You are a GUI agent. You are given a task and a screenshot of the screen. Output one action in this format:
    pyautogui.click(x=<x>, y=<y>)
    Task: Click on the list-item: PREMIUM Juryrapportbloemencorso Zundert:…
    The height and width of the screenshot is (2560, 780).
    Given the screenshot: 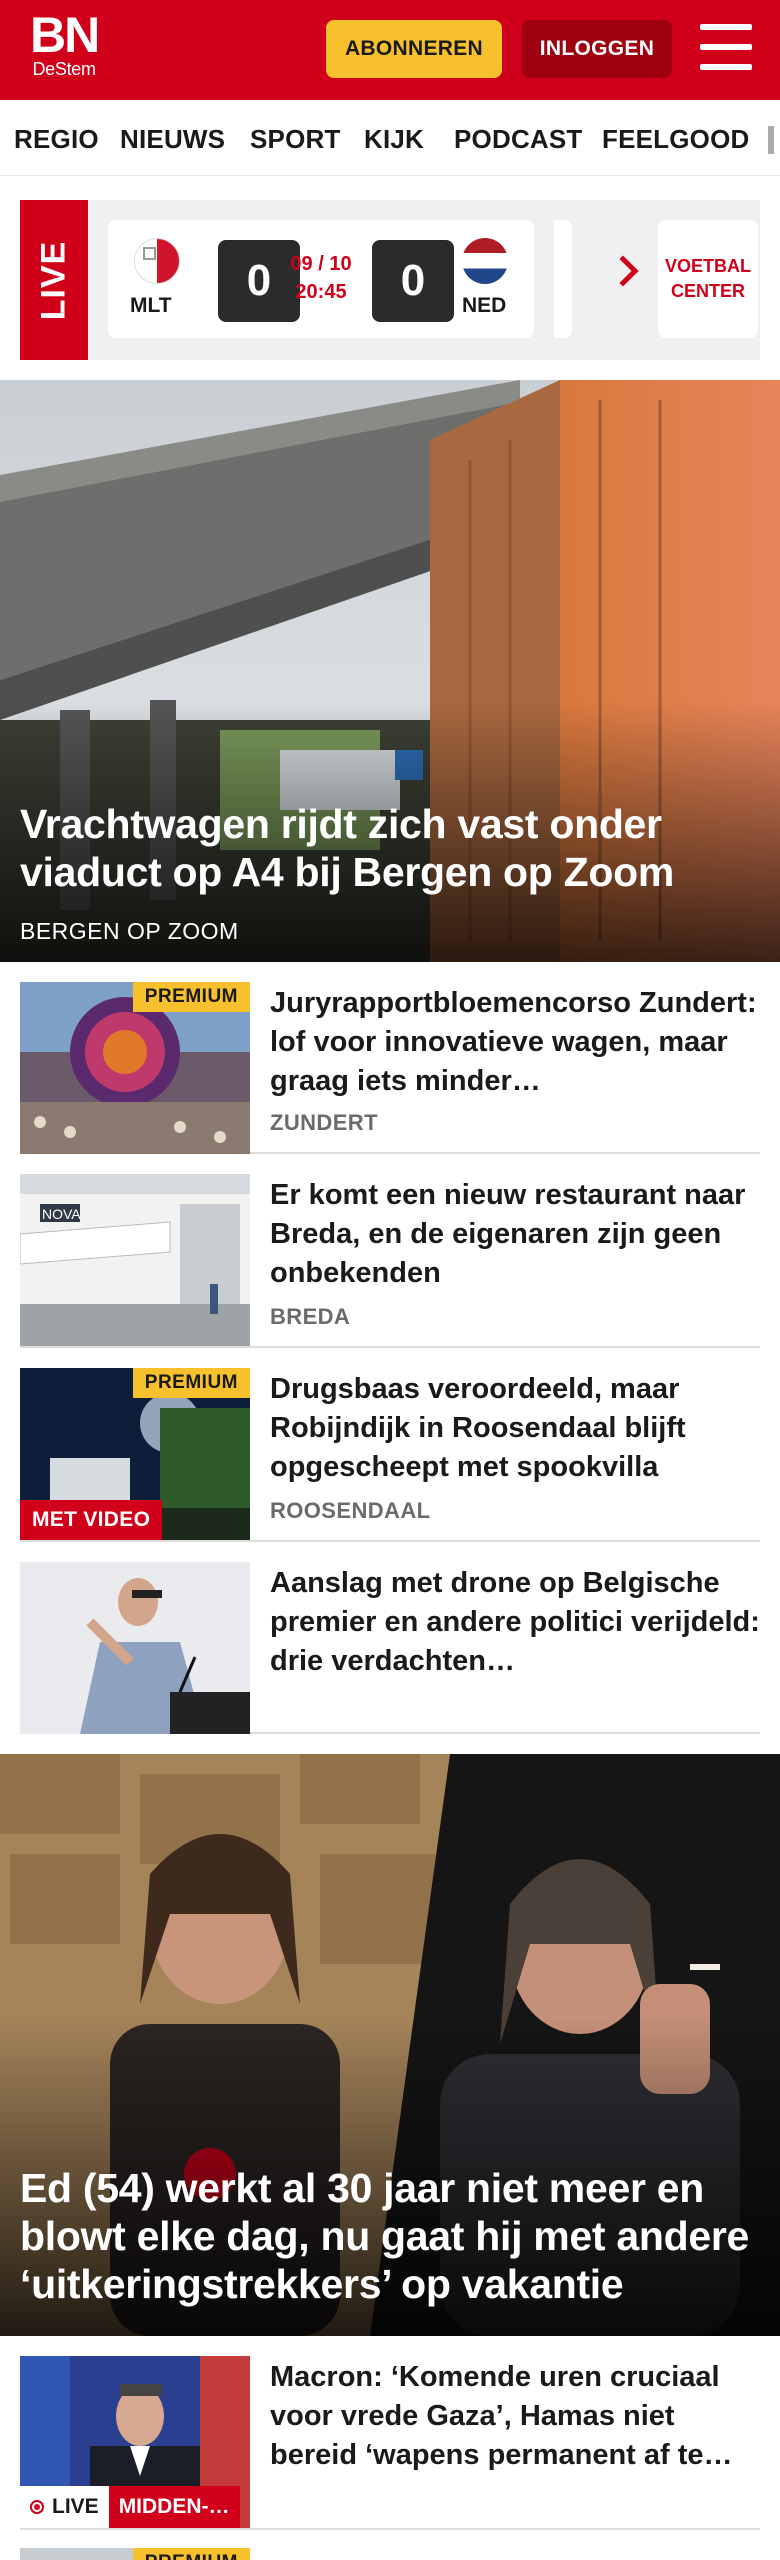 What is the action you would take?
    pyautogui.click(x=390, y=1068)
    